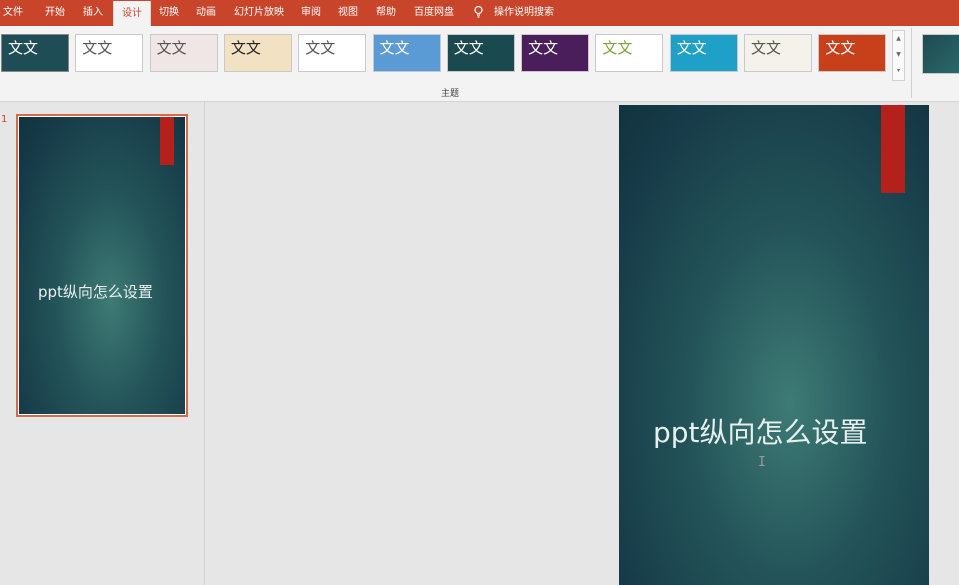  Describe the element at coordinates (898, 39) in the screenshot. I see `scroll-up-icon: ▲` at that location.